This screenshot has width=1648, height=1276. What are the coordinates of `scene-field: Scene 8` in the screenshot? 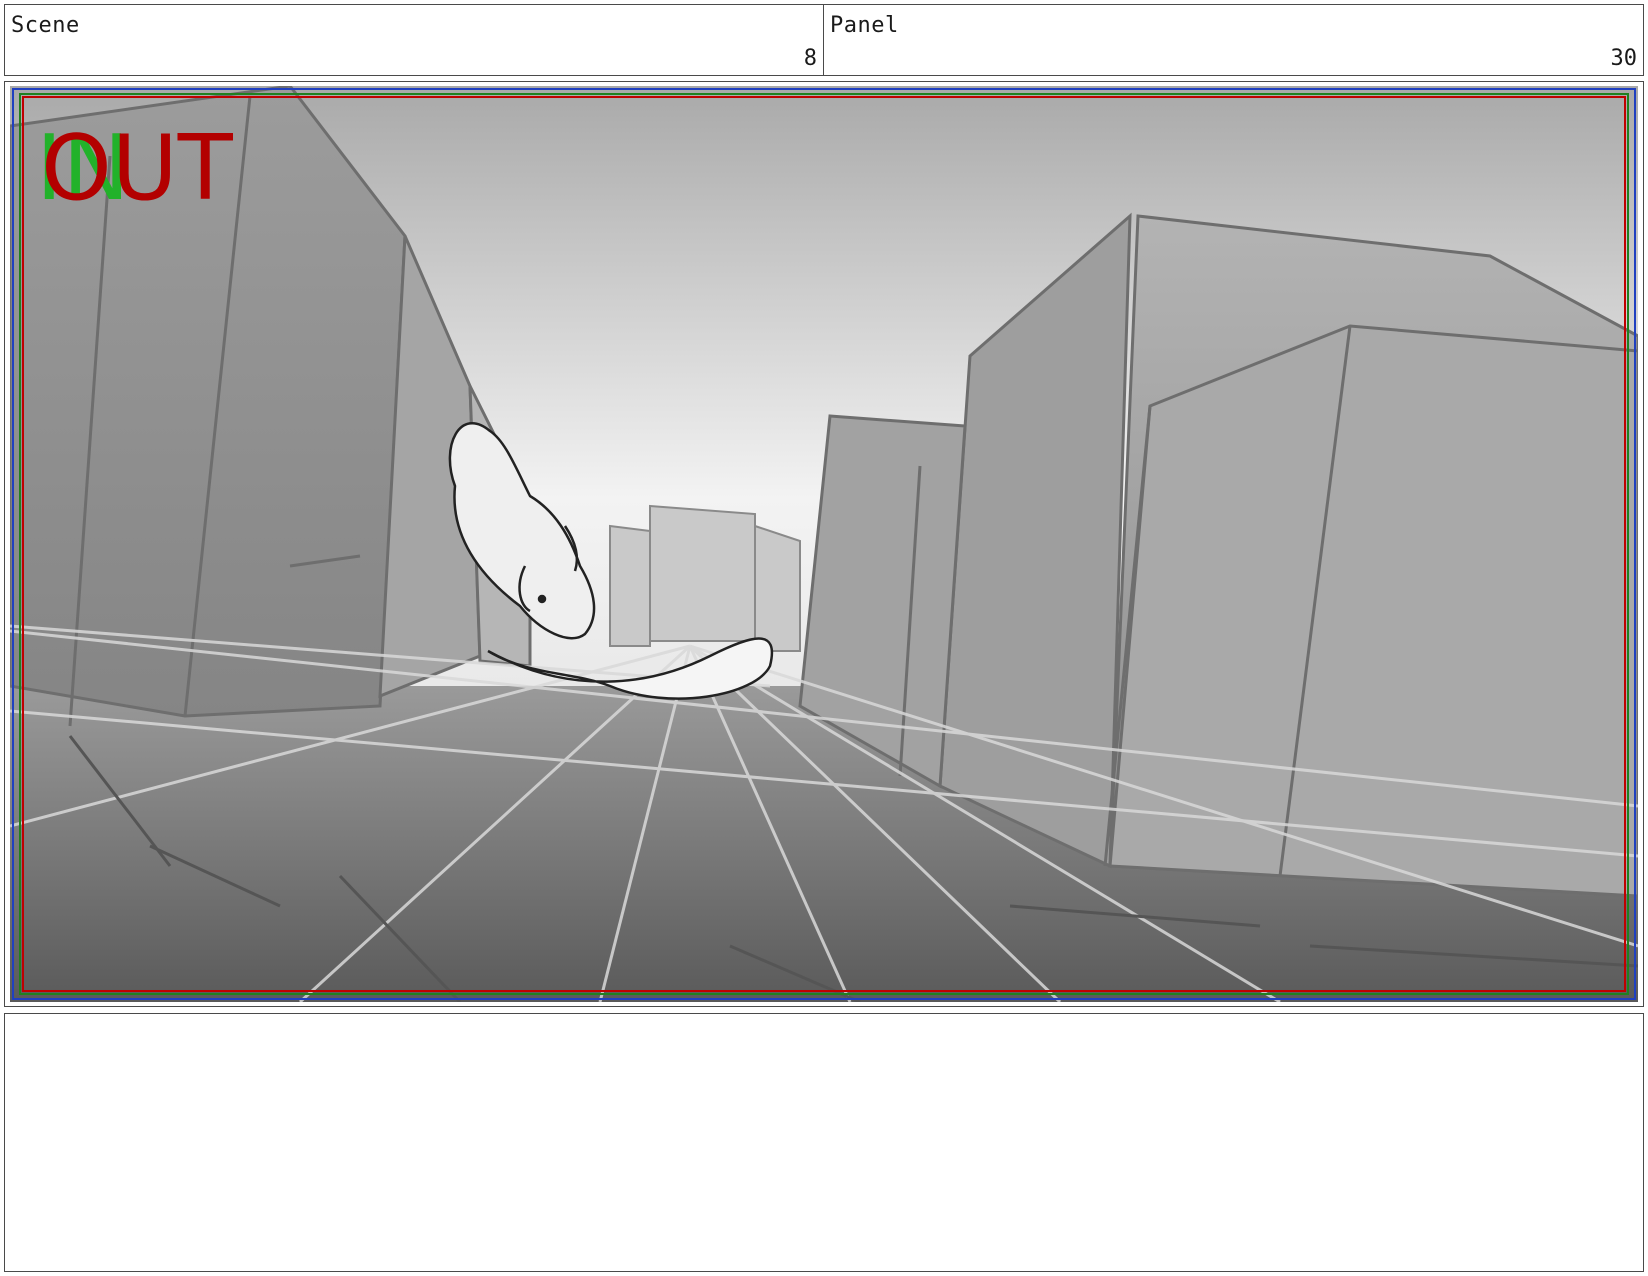 It's located at (414, 40).